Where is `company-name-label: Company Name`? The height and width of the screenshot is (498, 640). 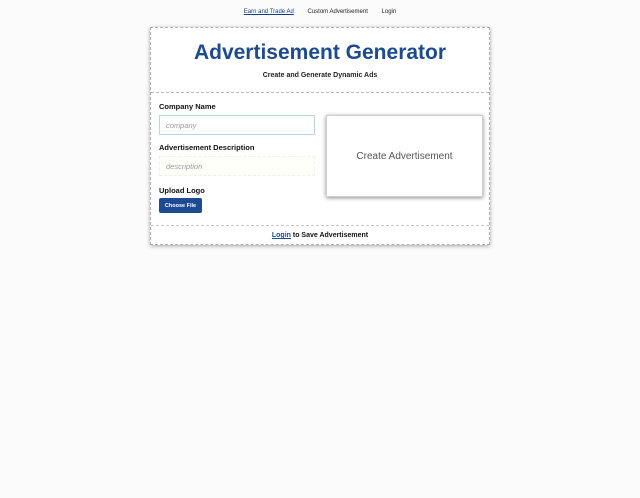
company-name-label: Company Name is located at coordinates (187, 106).